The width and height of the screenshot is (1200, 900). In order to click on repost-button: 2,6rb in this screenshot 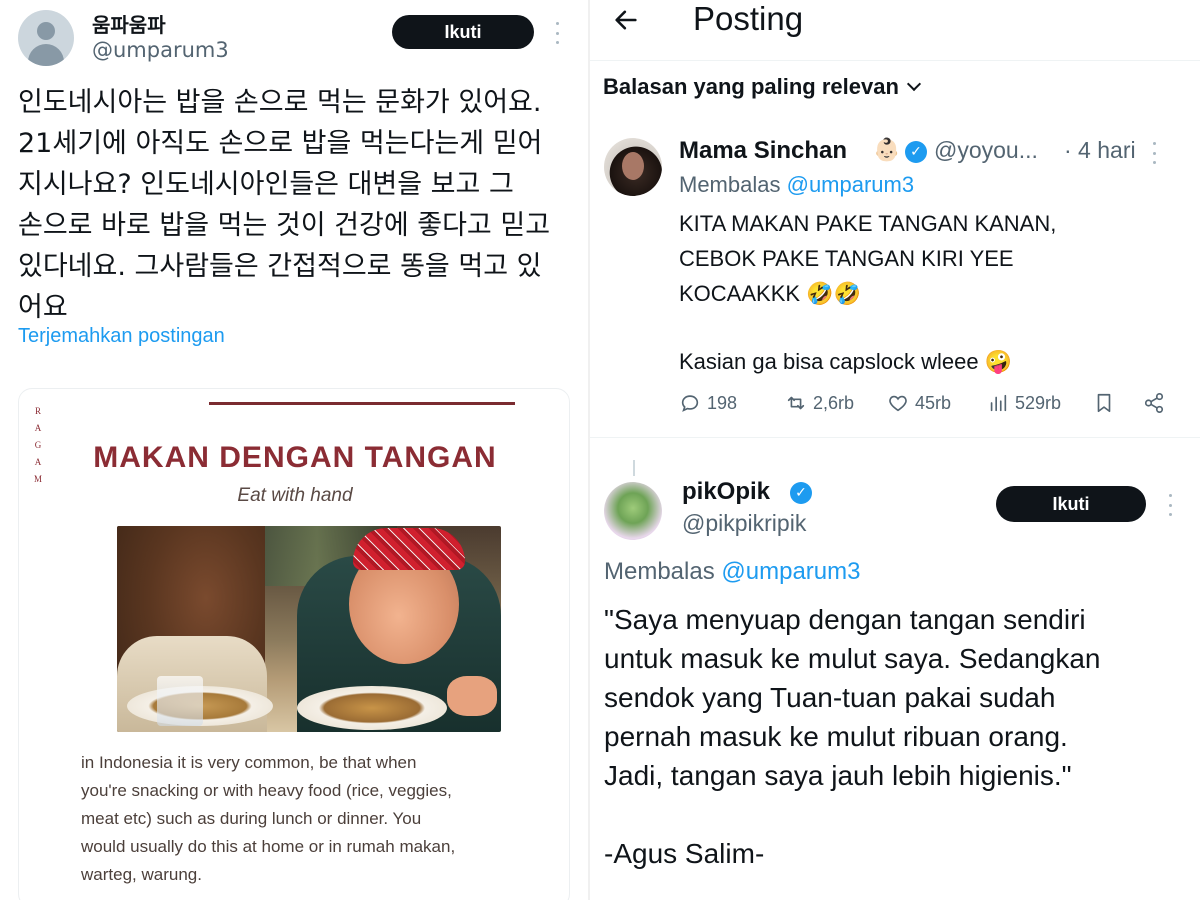, I will do `click(819, 403)`.